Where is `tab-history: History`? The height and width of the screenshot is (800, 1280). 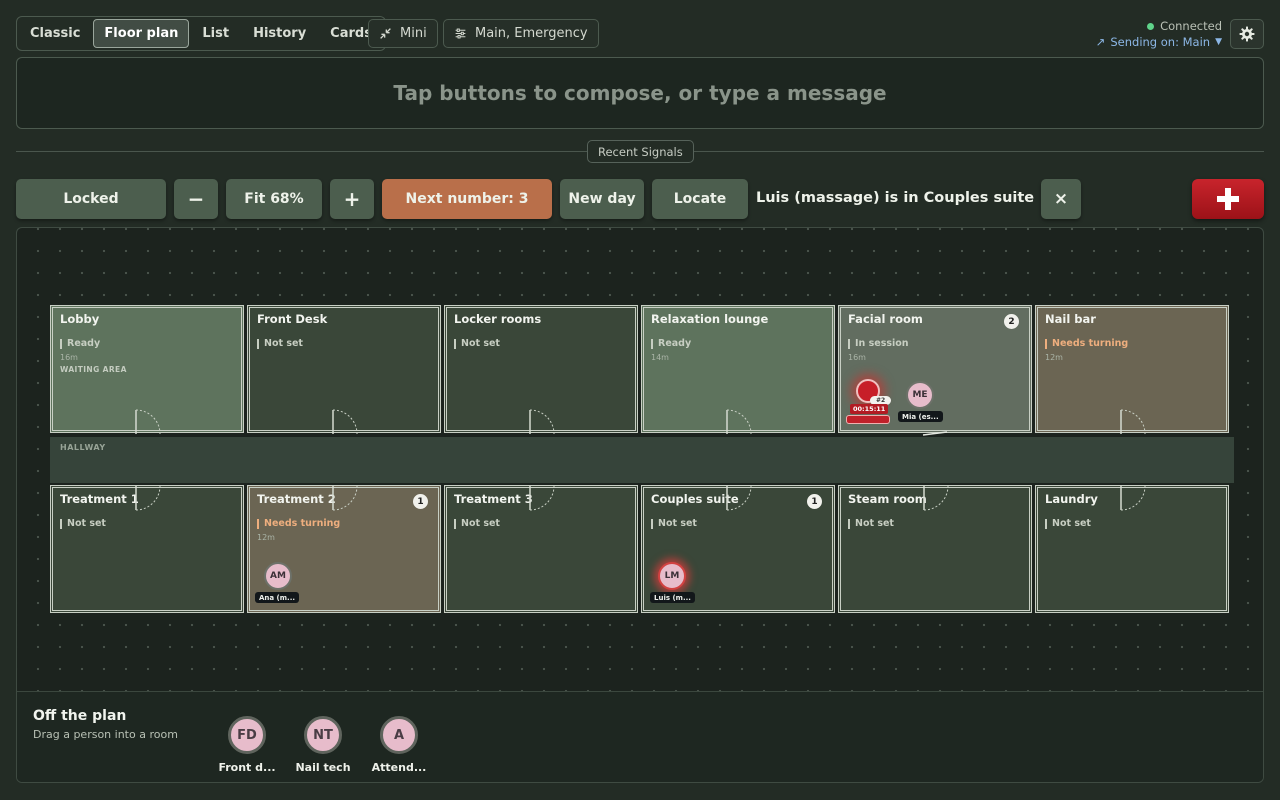 tab-history: History is located at coordinates (279, 33).